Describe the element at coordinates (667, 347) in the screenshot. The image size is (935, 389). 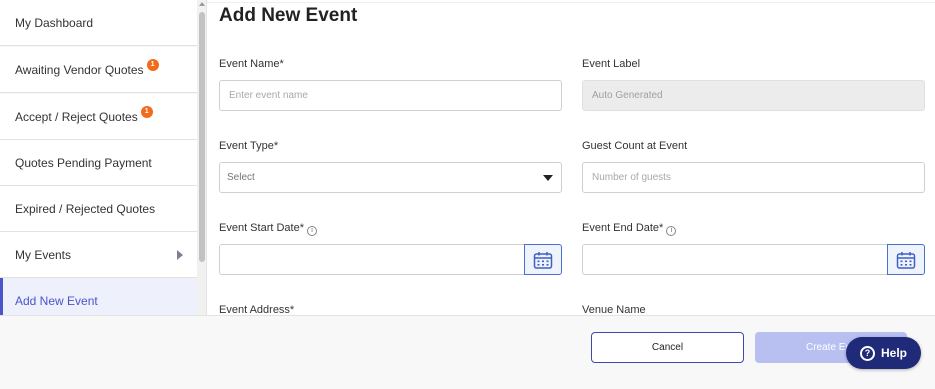
I see `cancel-button: Cancel` at that location.